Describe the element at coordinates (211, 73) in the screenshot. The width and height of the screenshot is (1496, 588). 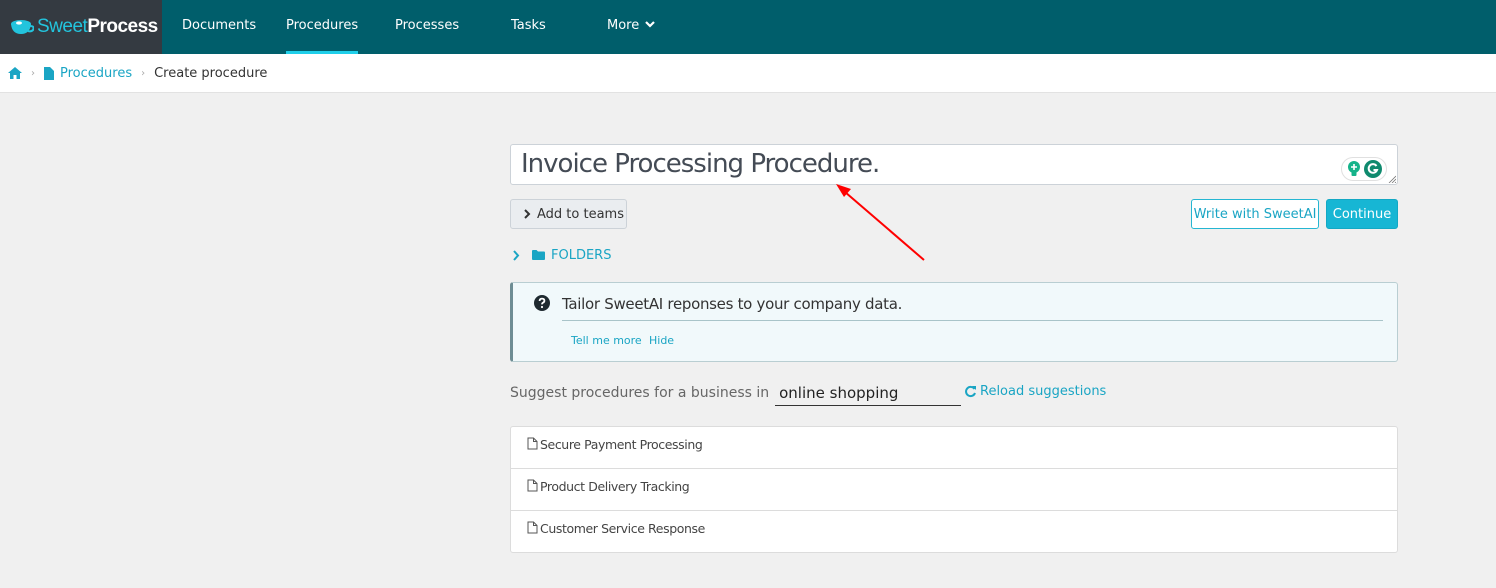
I see `breadcrumb-current: Create procedure` at that location.